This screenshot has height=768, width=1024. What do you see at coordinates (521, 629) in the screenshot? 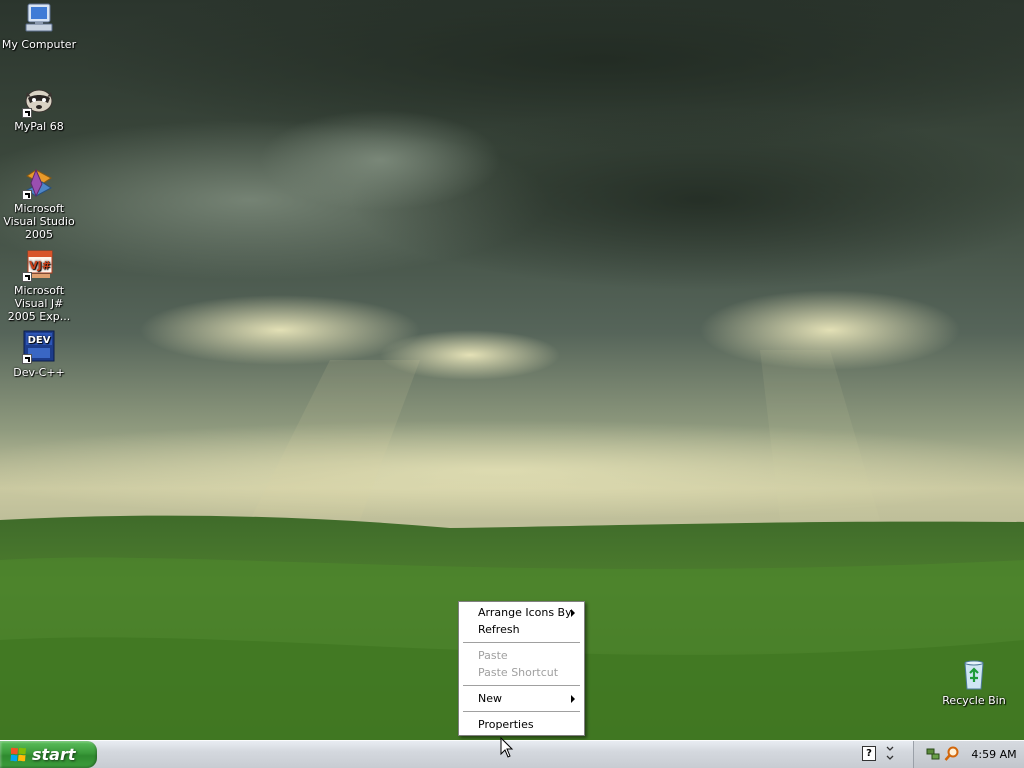
I see `menu-item-refresh: Refresh` at bounding box center [521, 629].